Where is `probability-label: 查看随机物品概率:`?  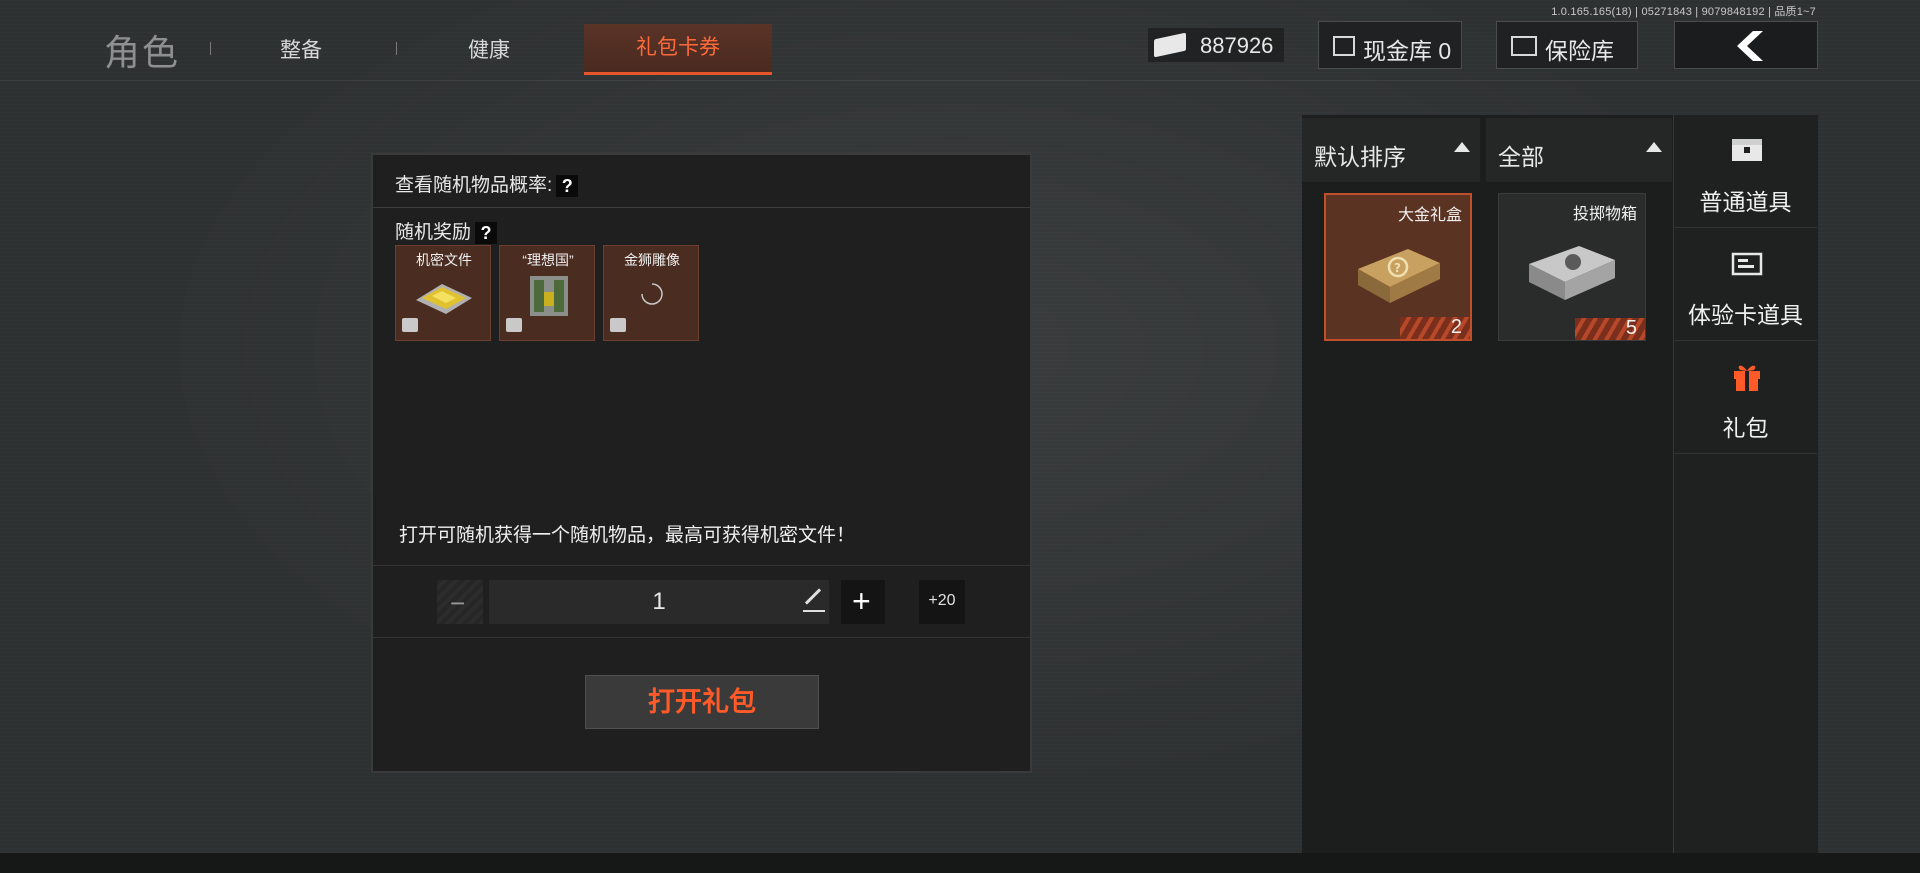 probability-label: 查看随机物品概率: is located at coordinates (474, 185).